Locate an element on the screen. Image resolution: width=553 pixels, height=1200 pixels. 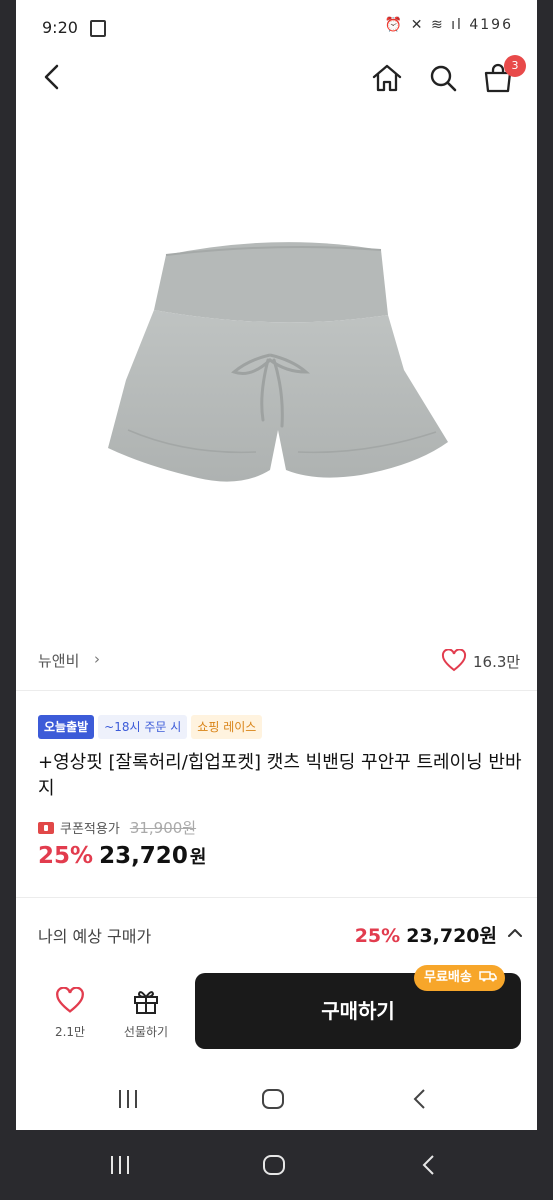
expected-discount: 25% is located at coordinates (377, 936).